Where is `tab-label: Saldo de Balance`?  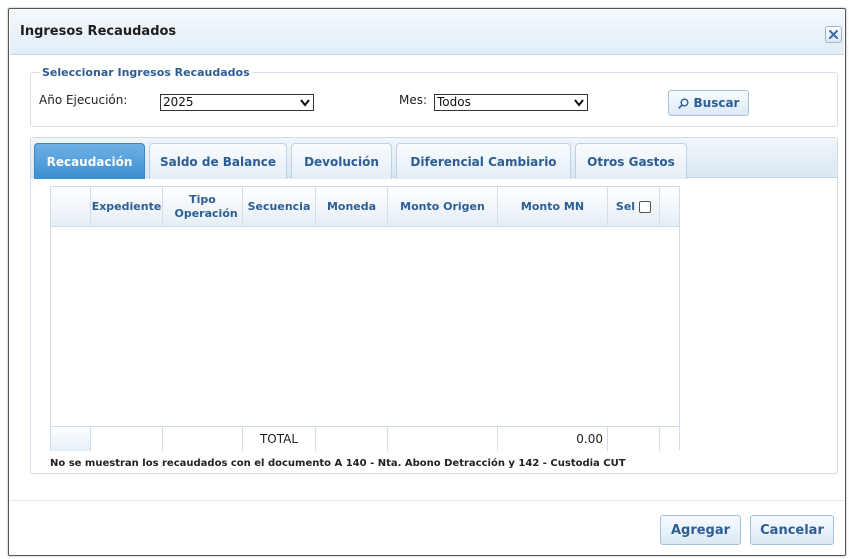 tab-label: Saldo de Balance is located at coordinates (218, 161).